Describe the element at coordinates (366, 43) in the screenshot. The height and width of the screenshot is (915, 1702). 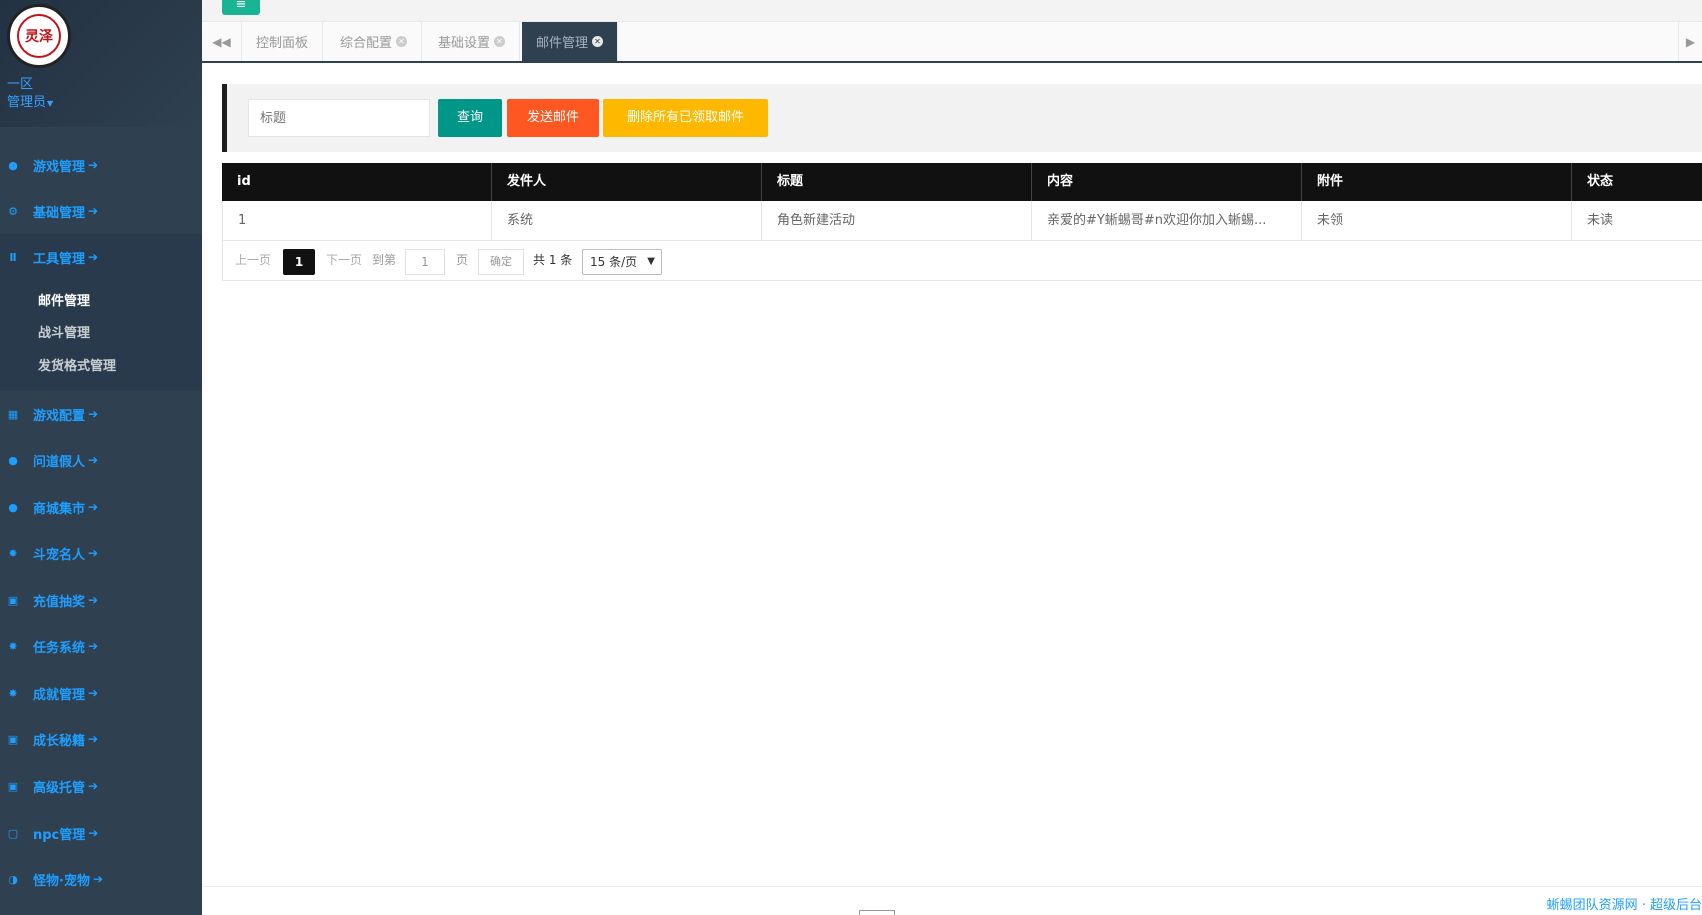
I see `tab-label: 综合配置` at that location.